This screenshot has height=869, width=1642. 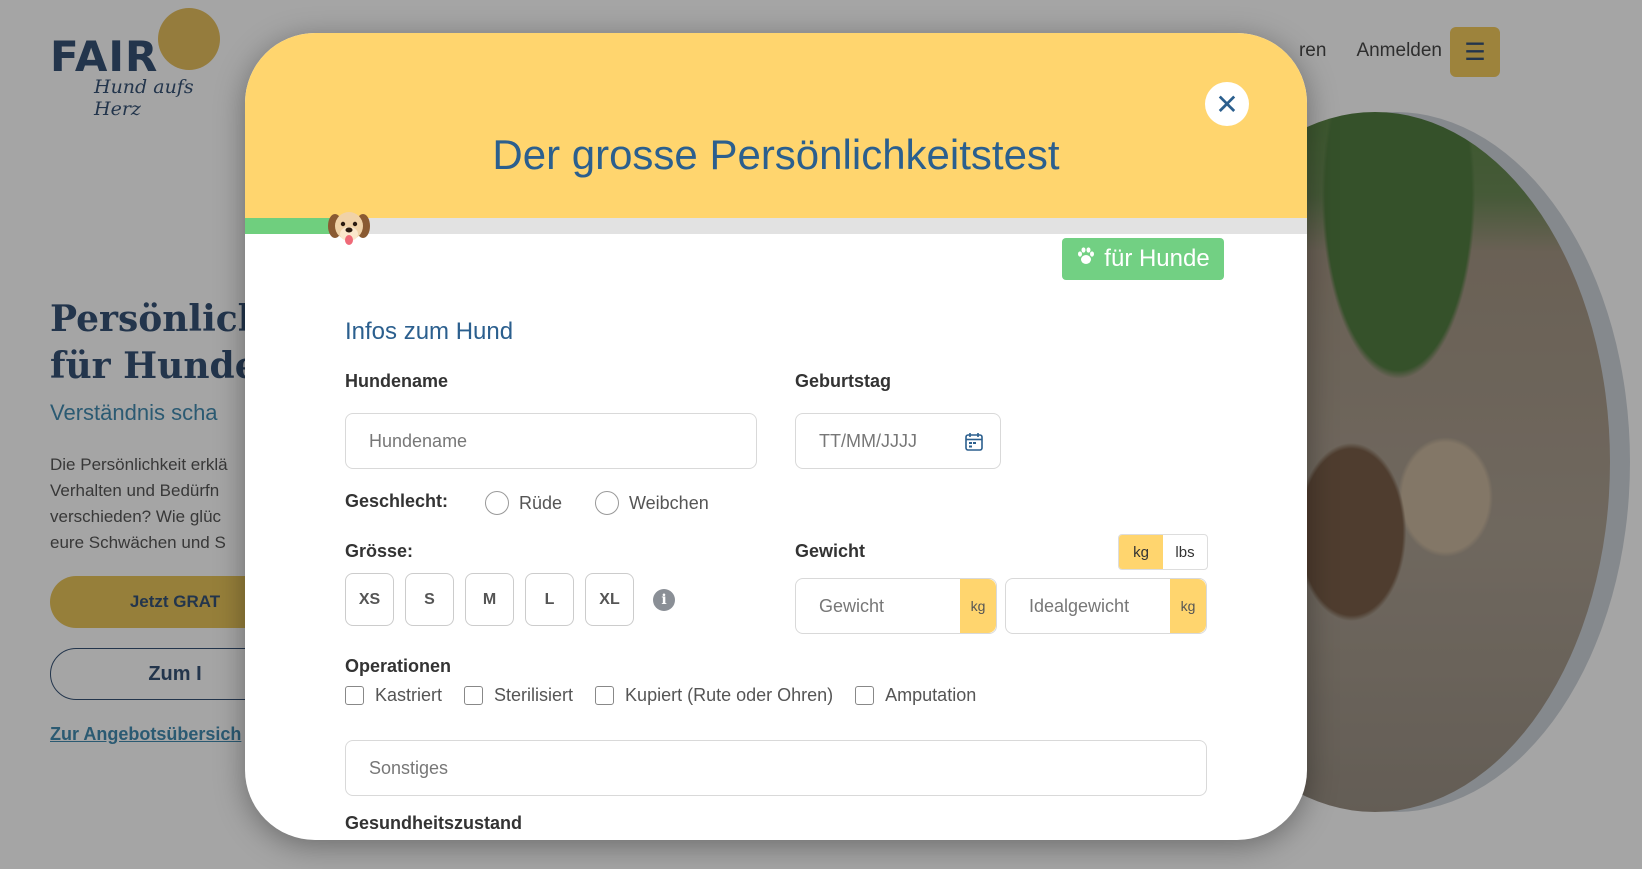 I want to click on gender-radio-female: Weibchen, so click(x=652, y=503).